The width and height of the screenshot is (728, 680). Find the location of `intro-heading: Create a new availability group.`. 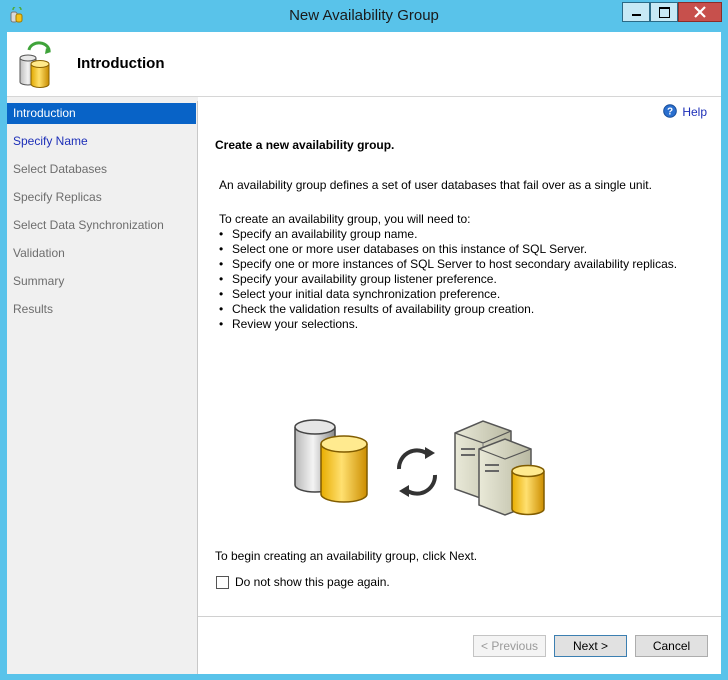

intro-heading: Create a new availability group. is located at coordinates (305, 145).